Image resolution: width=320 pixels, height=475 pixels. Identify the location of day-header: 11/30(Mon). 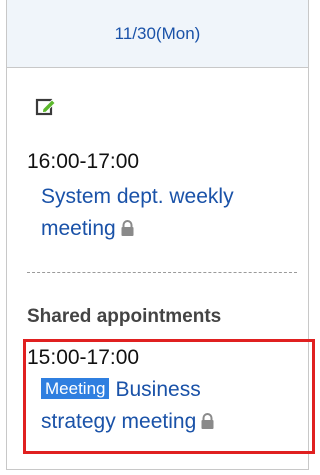
(157, 34).